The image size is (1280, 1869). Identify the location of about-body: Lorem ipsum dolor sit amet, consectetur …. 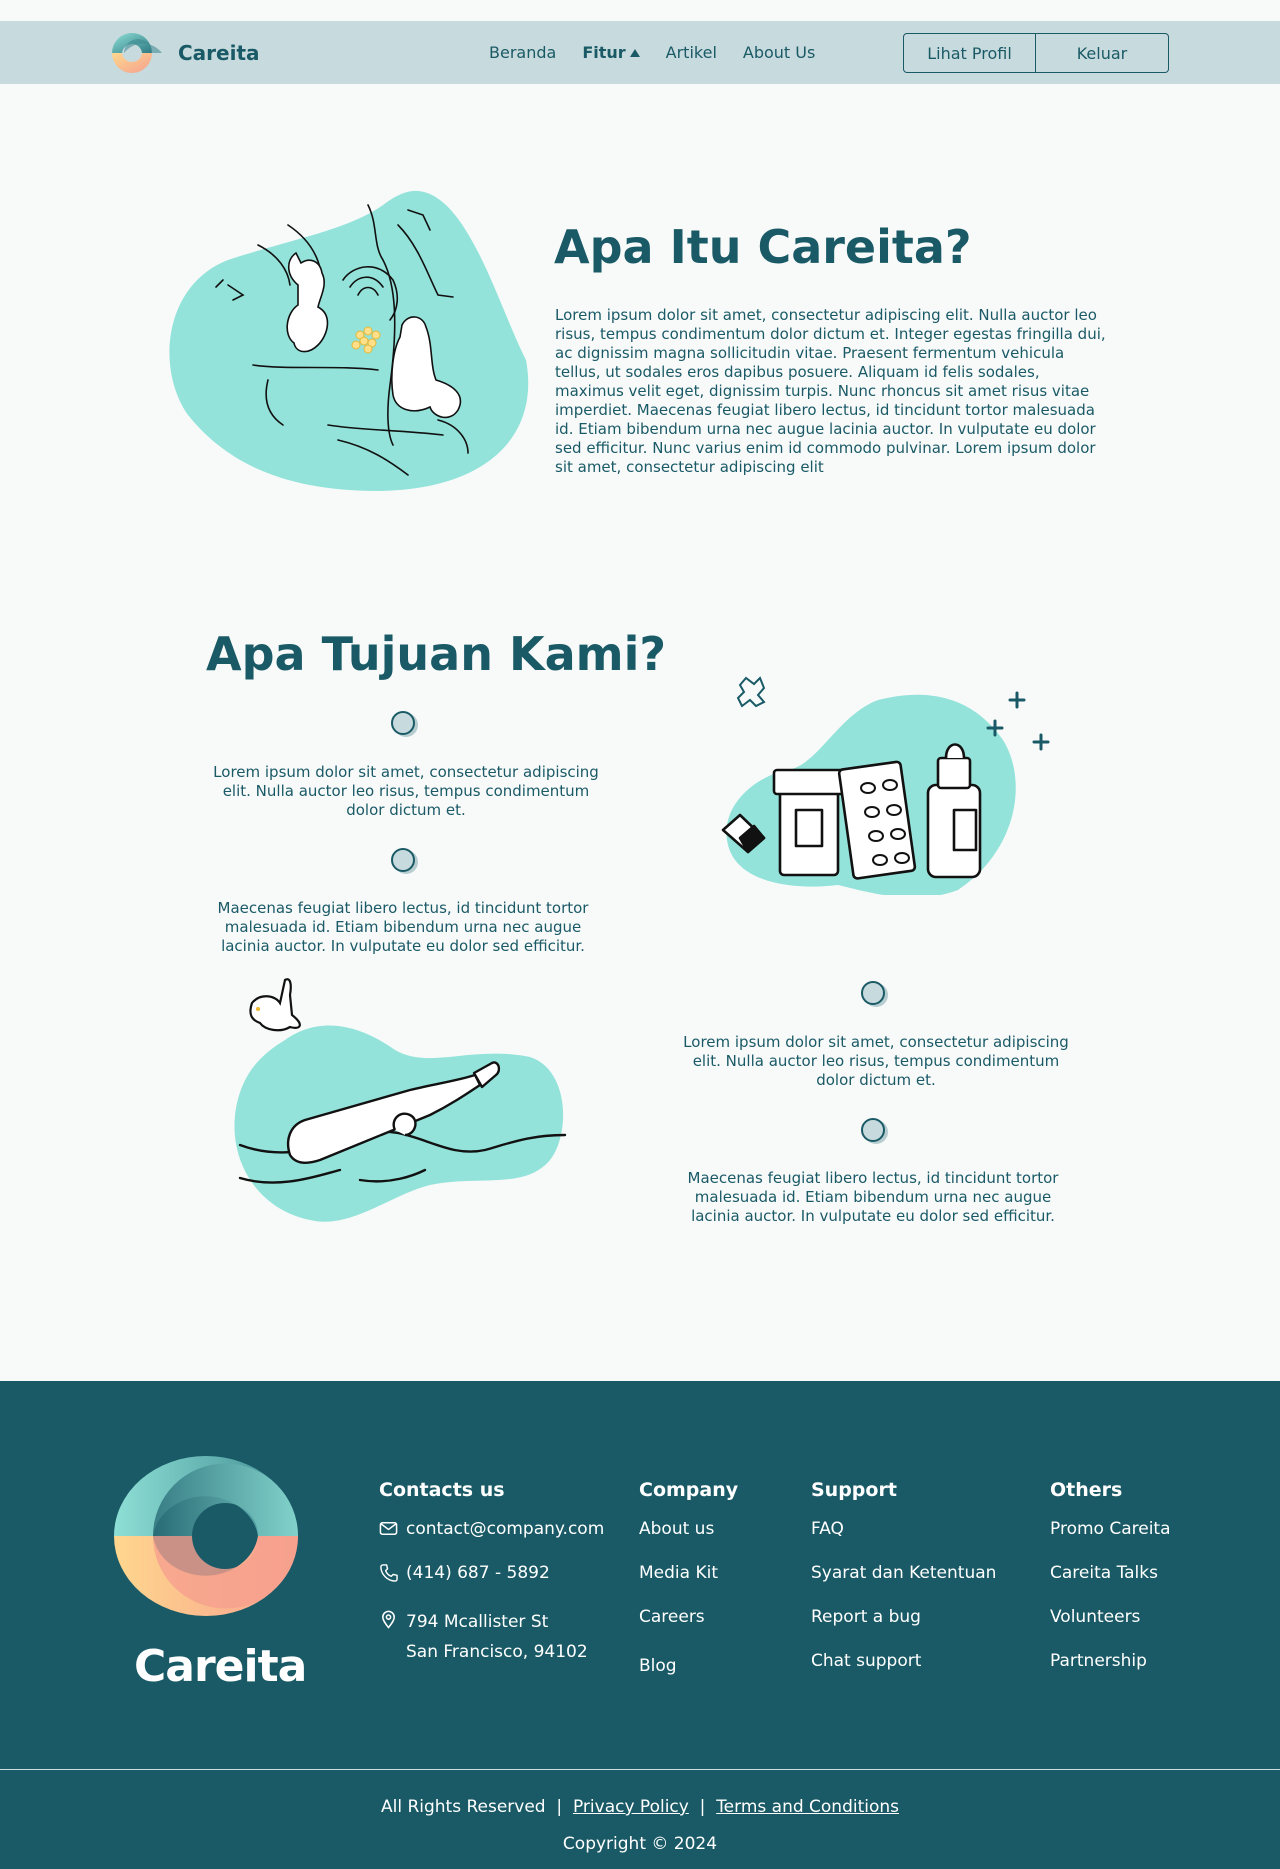
(830, 391).